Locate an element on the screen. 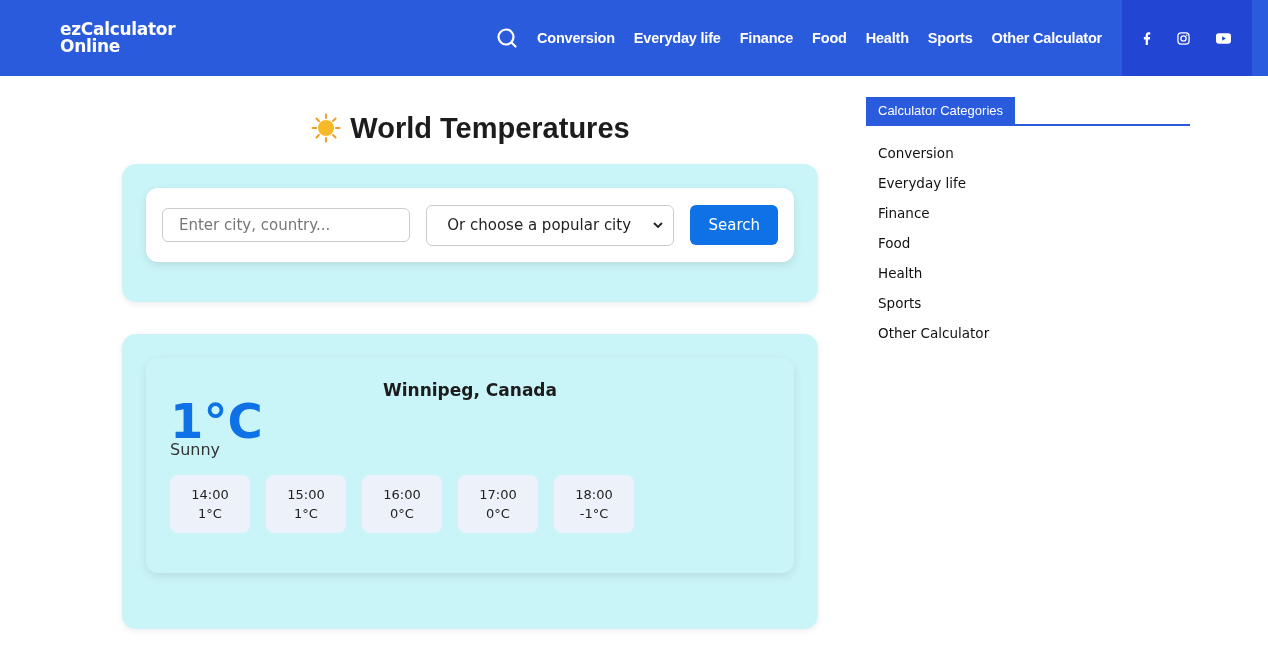 This screenshot has height=655, width=1268. category-link: Finance is located at coordinates (904, 213).